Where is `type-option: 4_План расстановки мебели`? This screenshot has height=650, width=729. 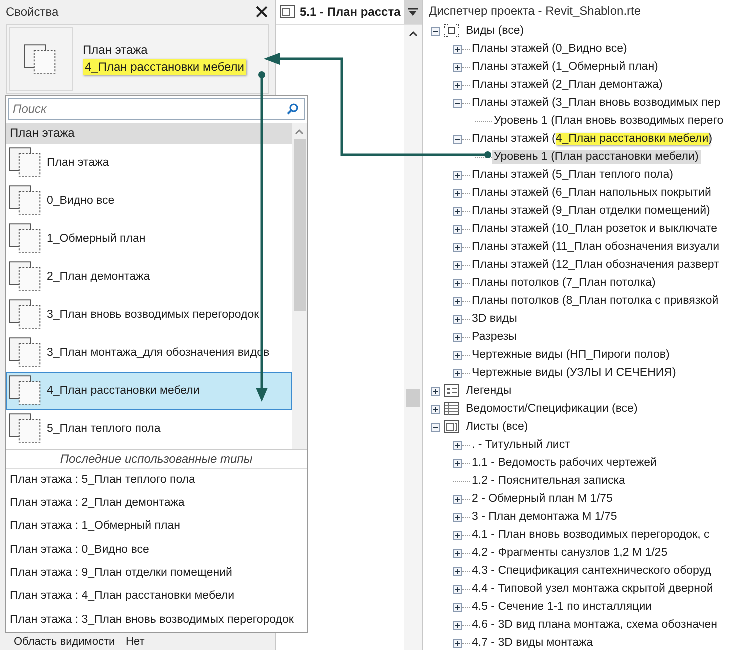 type-option: 4_План расстановки мебели is located at coordinates (149, 391).